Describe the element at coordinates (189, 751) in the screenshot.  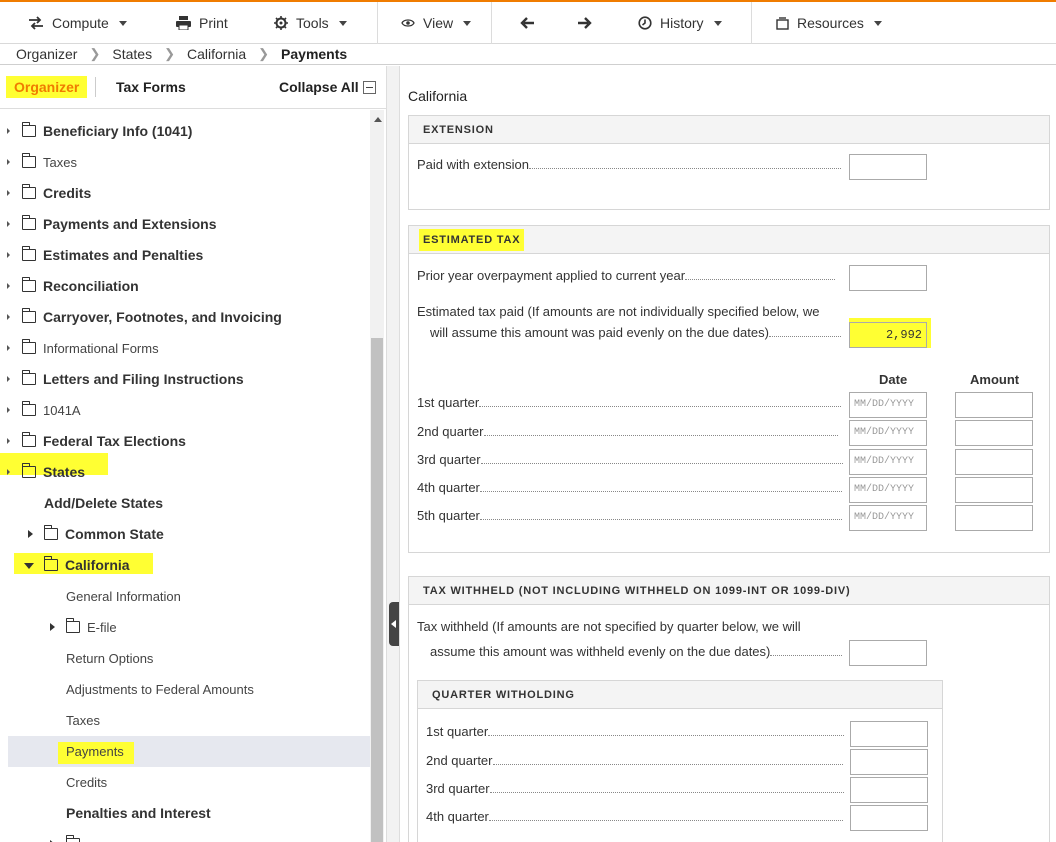
I see `tree-item-payments: Payments` at that location.